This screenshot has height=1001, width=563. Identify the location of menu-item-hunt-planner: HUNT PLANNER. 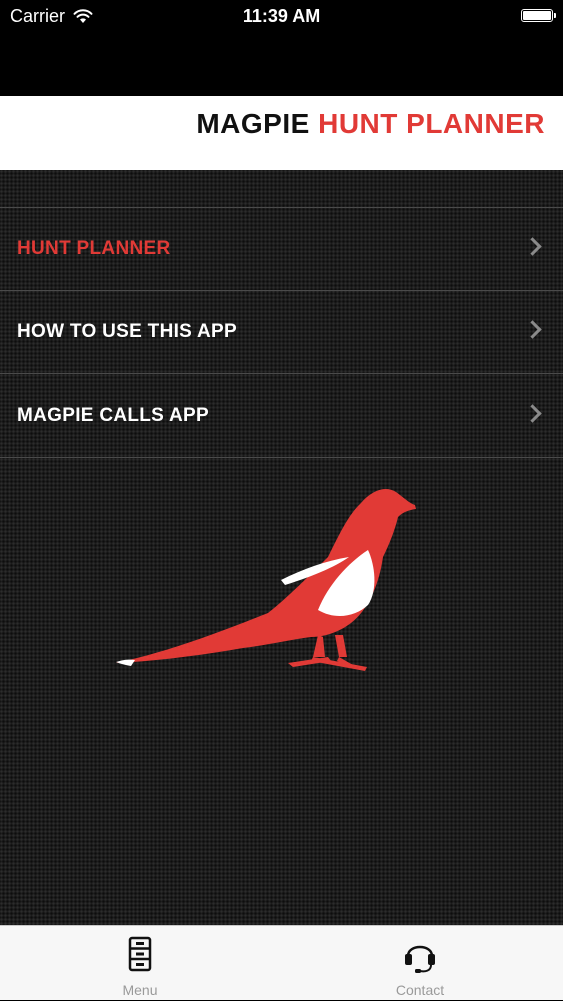
(281, 249).